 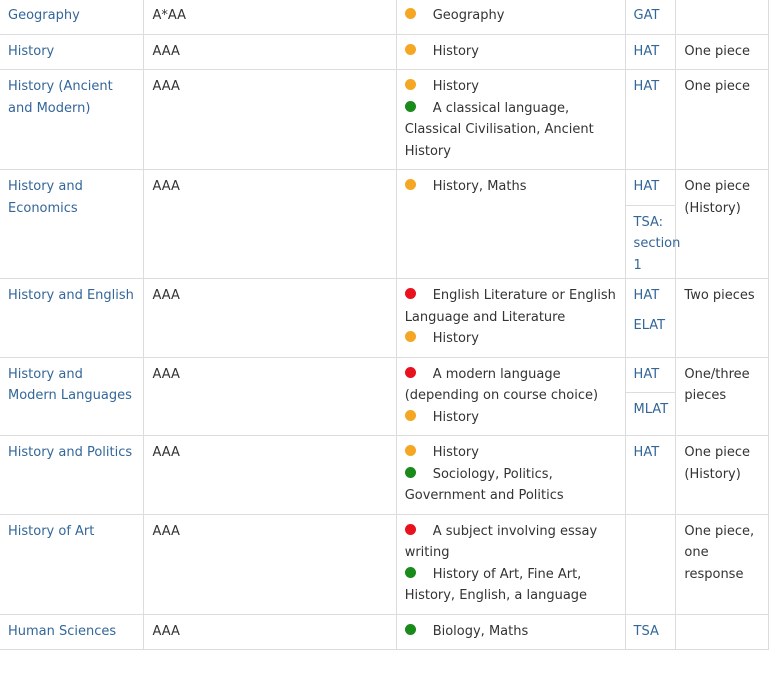 I want to click on requirements-cell: History, Maths, so click(x=510, y=224).